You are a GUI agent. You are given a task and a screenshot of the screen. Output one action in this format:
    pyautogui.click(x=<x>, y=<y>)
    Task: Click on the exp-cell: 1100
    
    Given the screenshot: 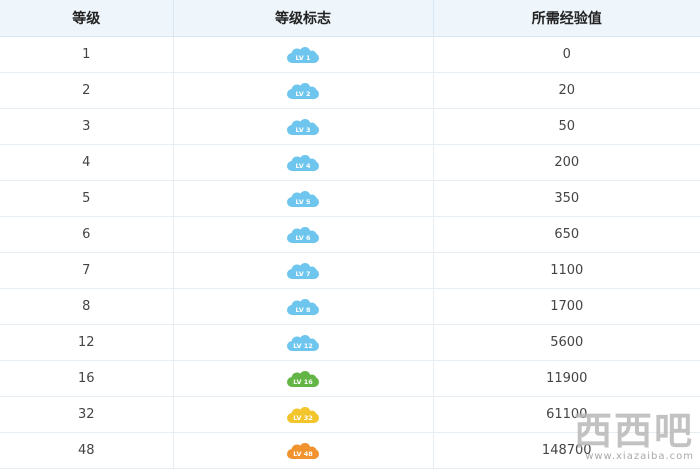 What is the action you would take?
    pyautogui.click(x=566, y=270)
    